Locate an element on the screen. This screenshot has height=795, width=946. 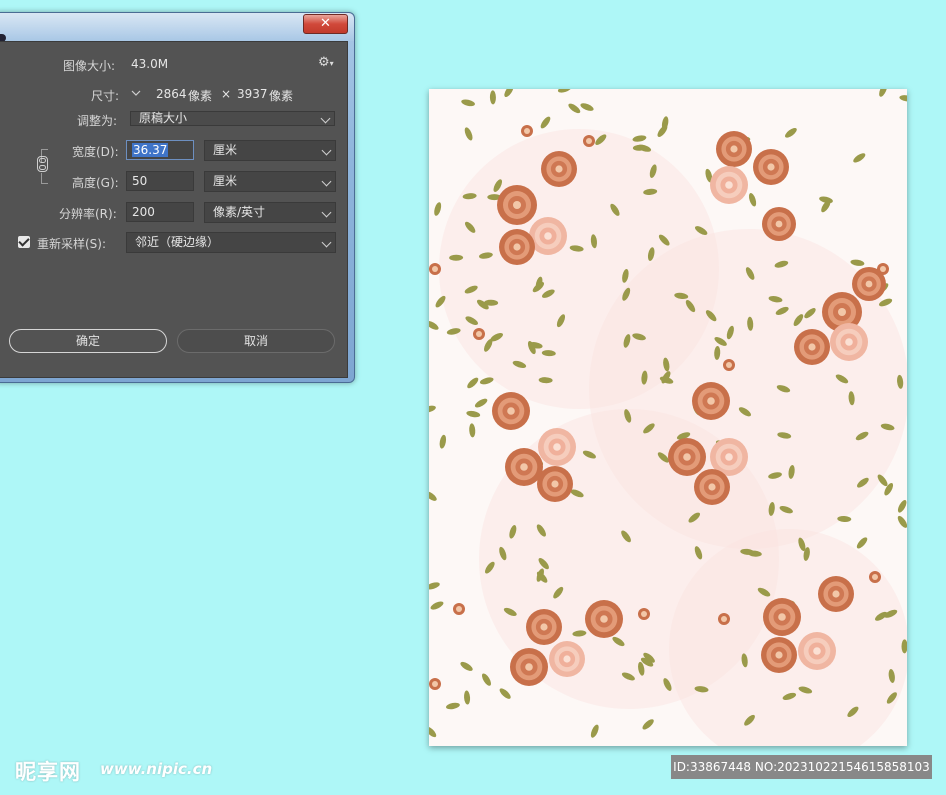
resolution-value: 200 is located at coordinates (143, 212).